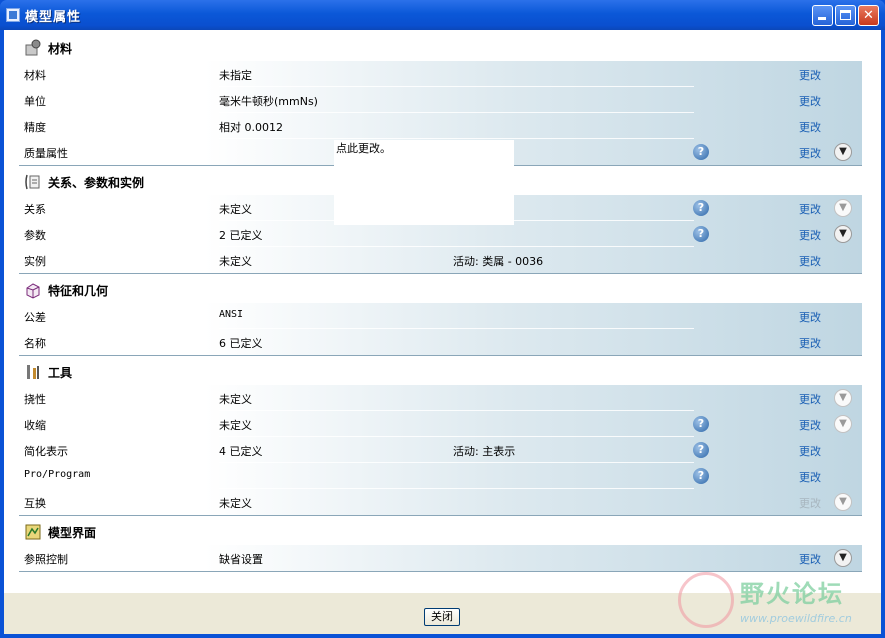  What do you see at coordinates (440, 126) in the screenshot?
I see `property-row: 精度 相对 0.0012 更改` at bounding box center [440, 126].